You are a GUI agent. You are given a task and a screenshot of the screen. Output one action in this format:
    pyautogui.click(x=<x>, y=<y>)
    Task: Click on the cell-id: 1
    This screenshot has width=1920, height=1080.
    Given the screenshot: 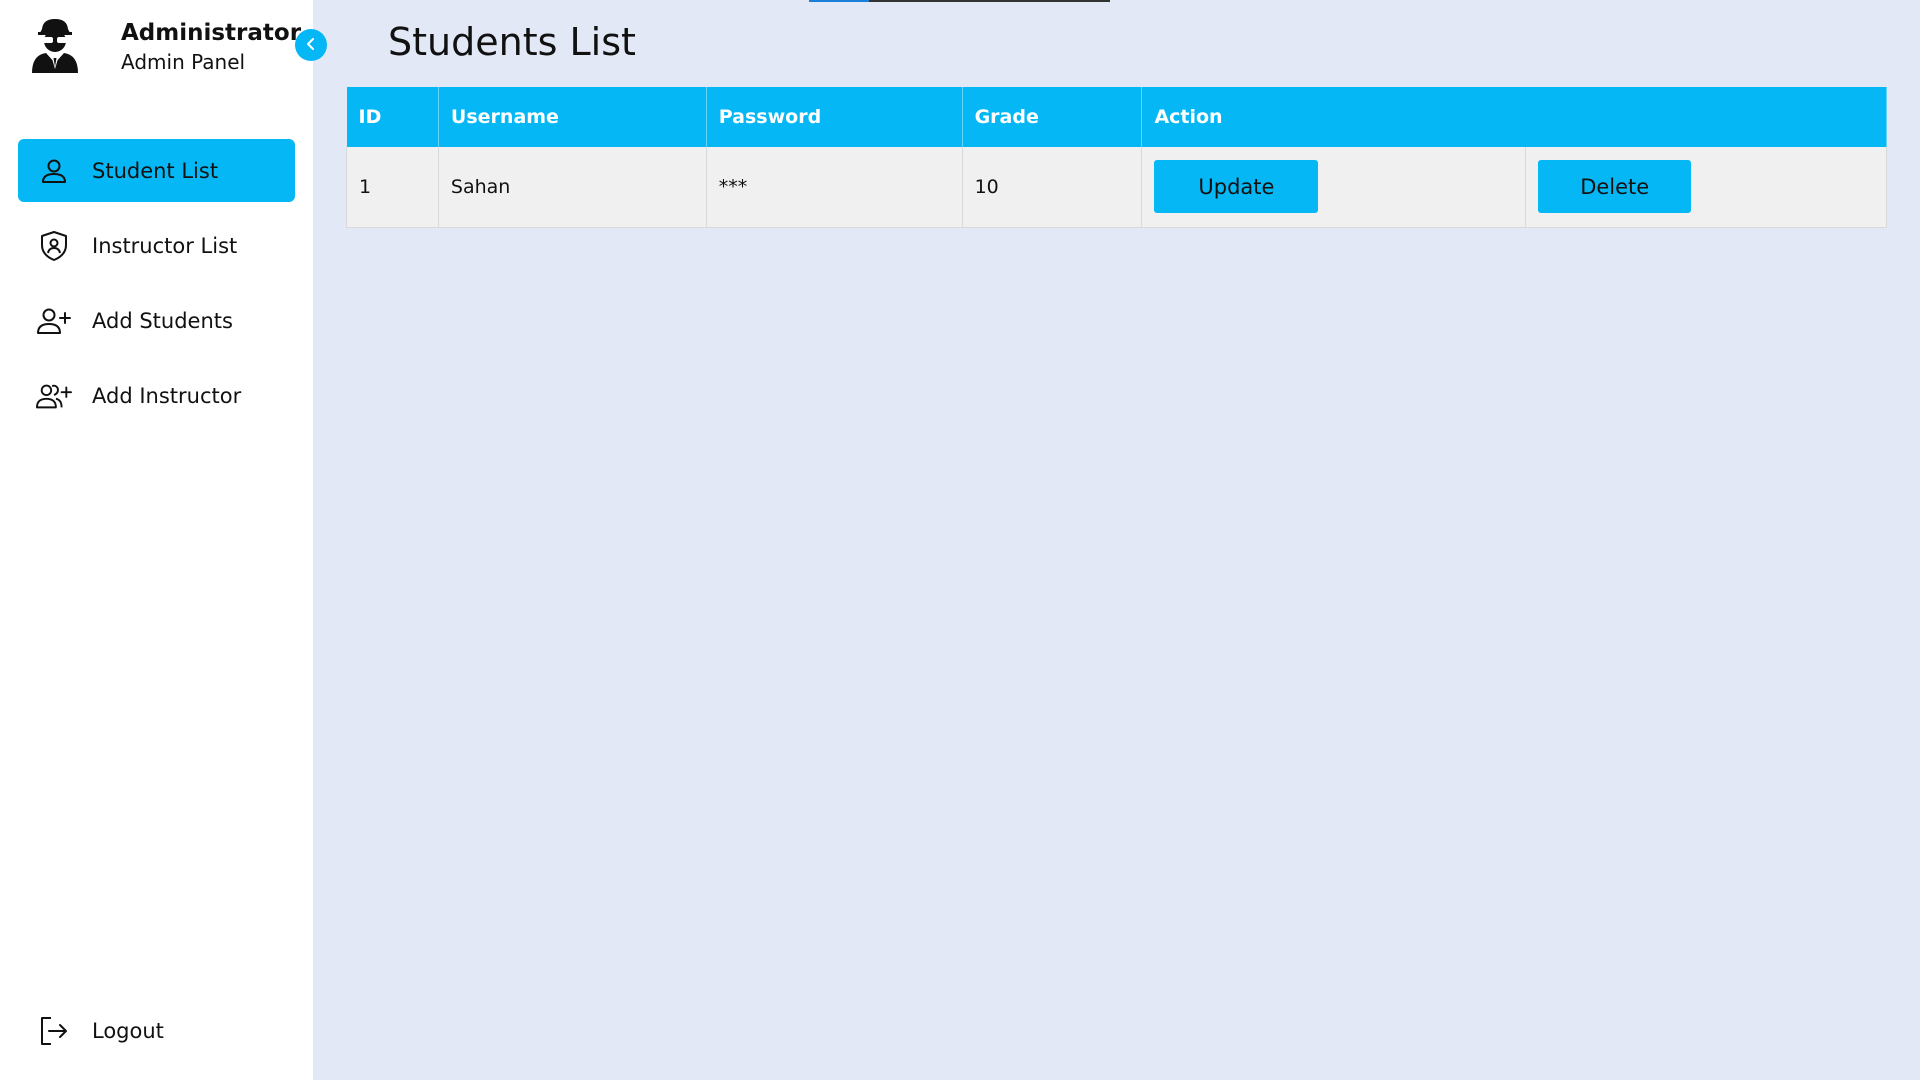 What is the action you would take?
    pyautogui.click(x=392, y=187)
    